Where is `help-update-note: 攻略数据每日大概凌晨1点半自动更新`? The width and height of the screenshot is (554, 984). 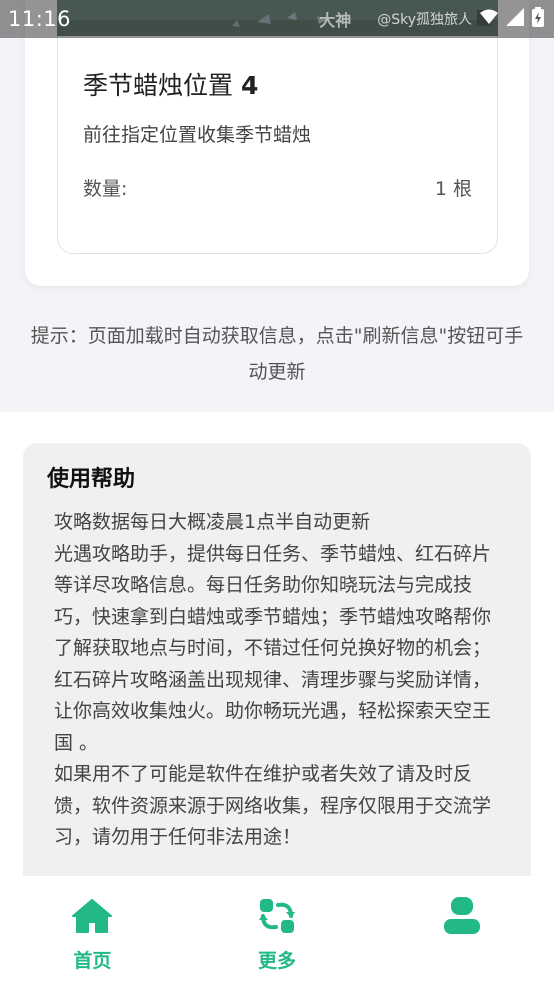
help-update-note: 攻略数据每日大概凌晨1点半自动更新 is located at coordinates (212, 522).